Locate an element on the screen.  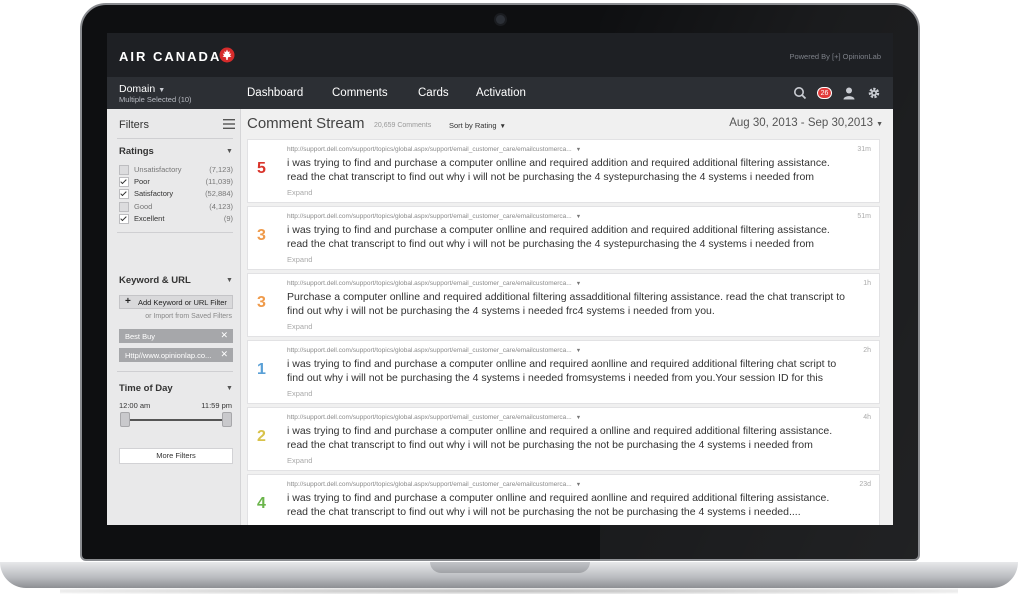
rating-filter-unsatisfactory: Unsatisfactory (7,123) is located at coordinates (176, 170).